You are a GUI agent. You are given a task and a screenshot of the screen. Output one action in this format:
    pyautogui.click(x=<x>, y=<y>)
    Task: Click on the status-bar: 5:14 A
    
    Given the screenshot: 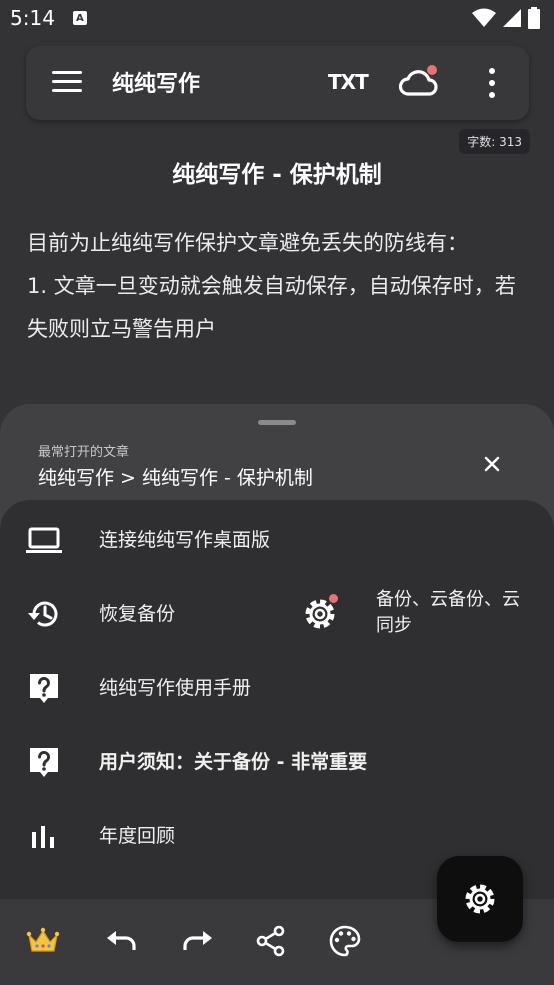 What is the action you would take?
    pyautogui.click(x=277, y=18)
    